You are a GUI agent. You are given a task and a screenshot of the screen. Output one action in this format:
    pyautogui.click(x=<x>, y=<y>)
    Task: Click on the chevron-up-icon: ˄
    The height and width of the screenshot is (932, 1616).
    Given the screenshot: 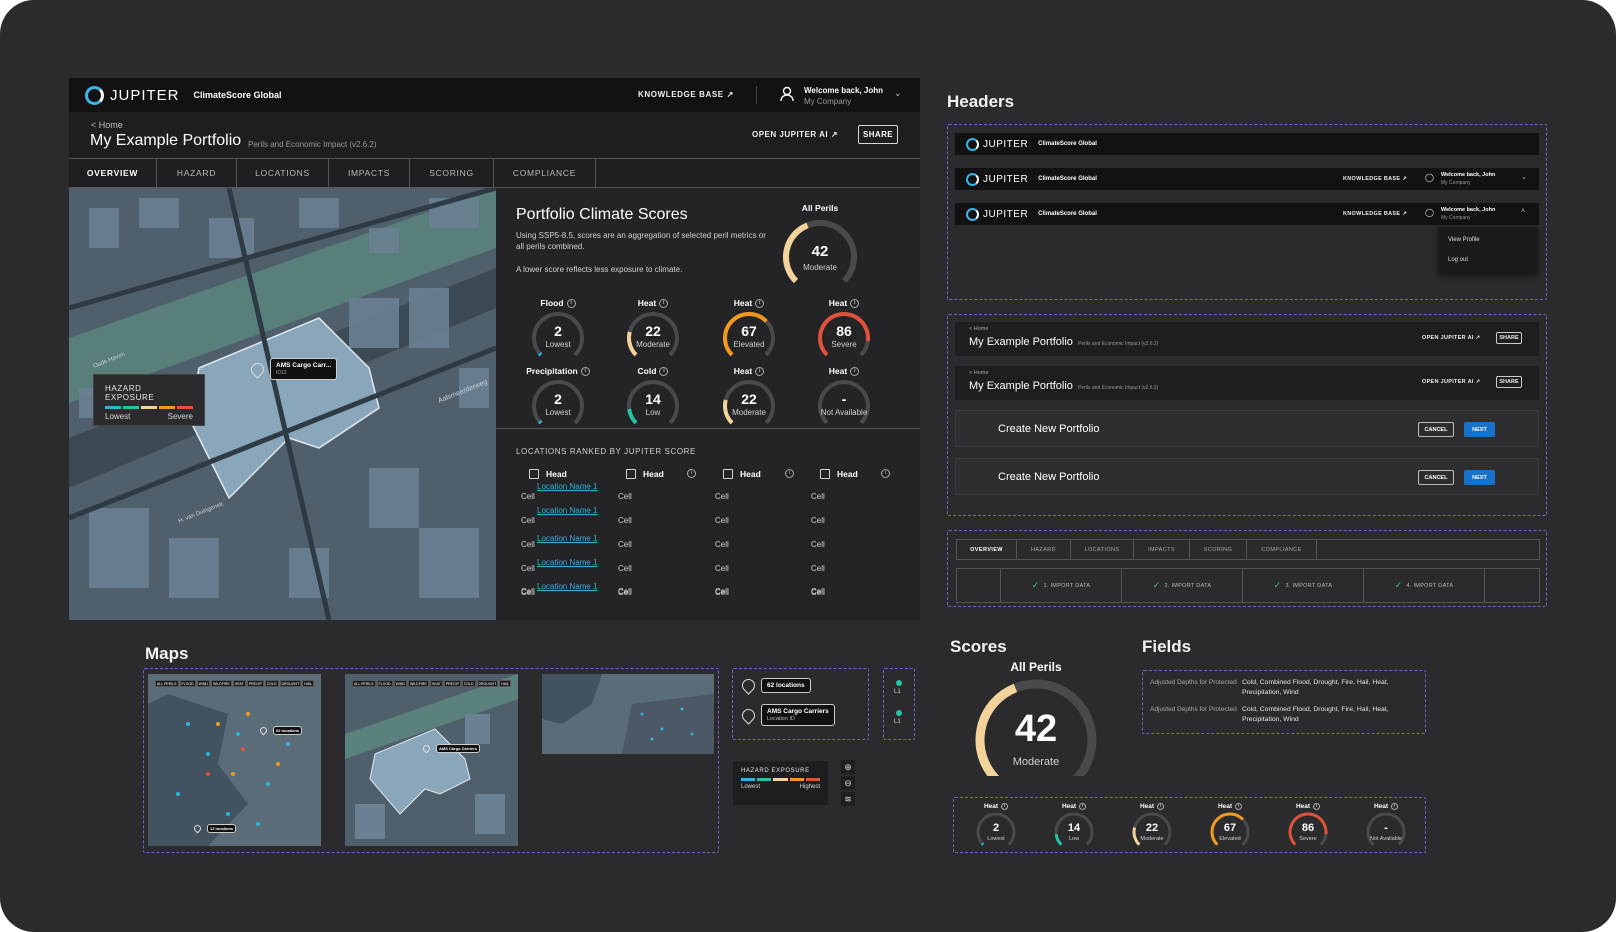 What is the action you would take?
    pyautogui.click(x=1523, y=211)
    